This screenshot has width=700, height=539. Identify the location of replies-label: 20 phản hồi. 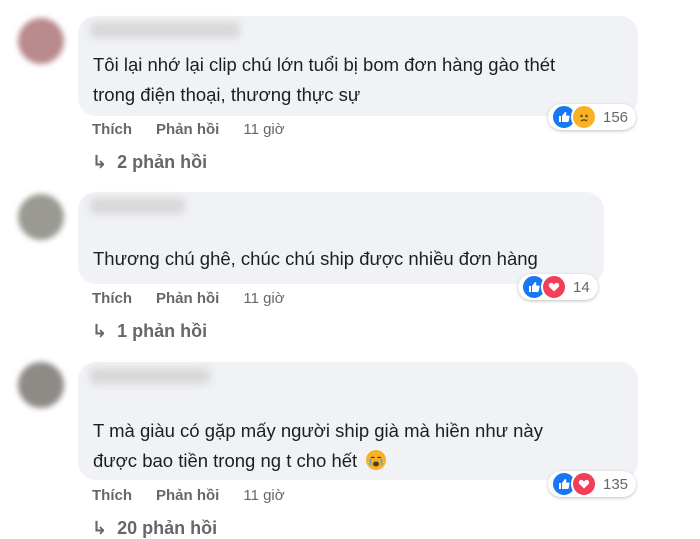
(167, 528).